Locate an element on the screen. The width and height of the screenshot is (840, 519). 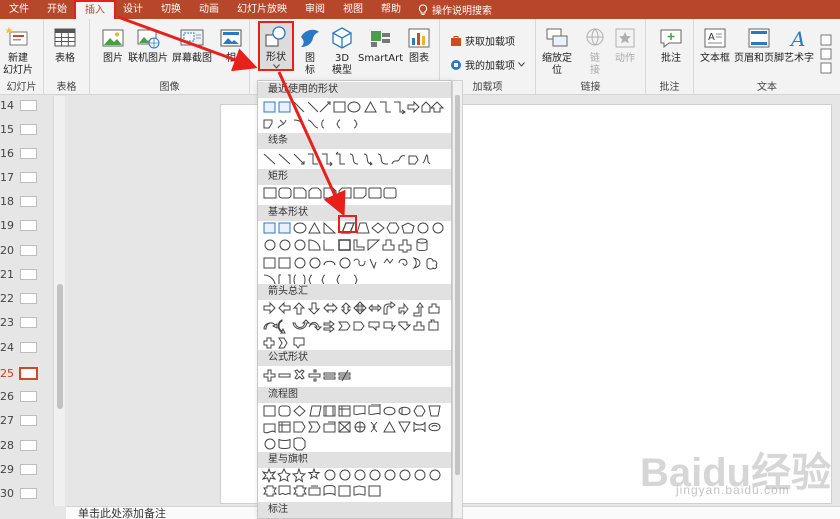
link-label-2: 接 is located at coordinates (595, 70).